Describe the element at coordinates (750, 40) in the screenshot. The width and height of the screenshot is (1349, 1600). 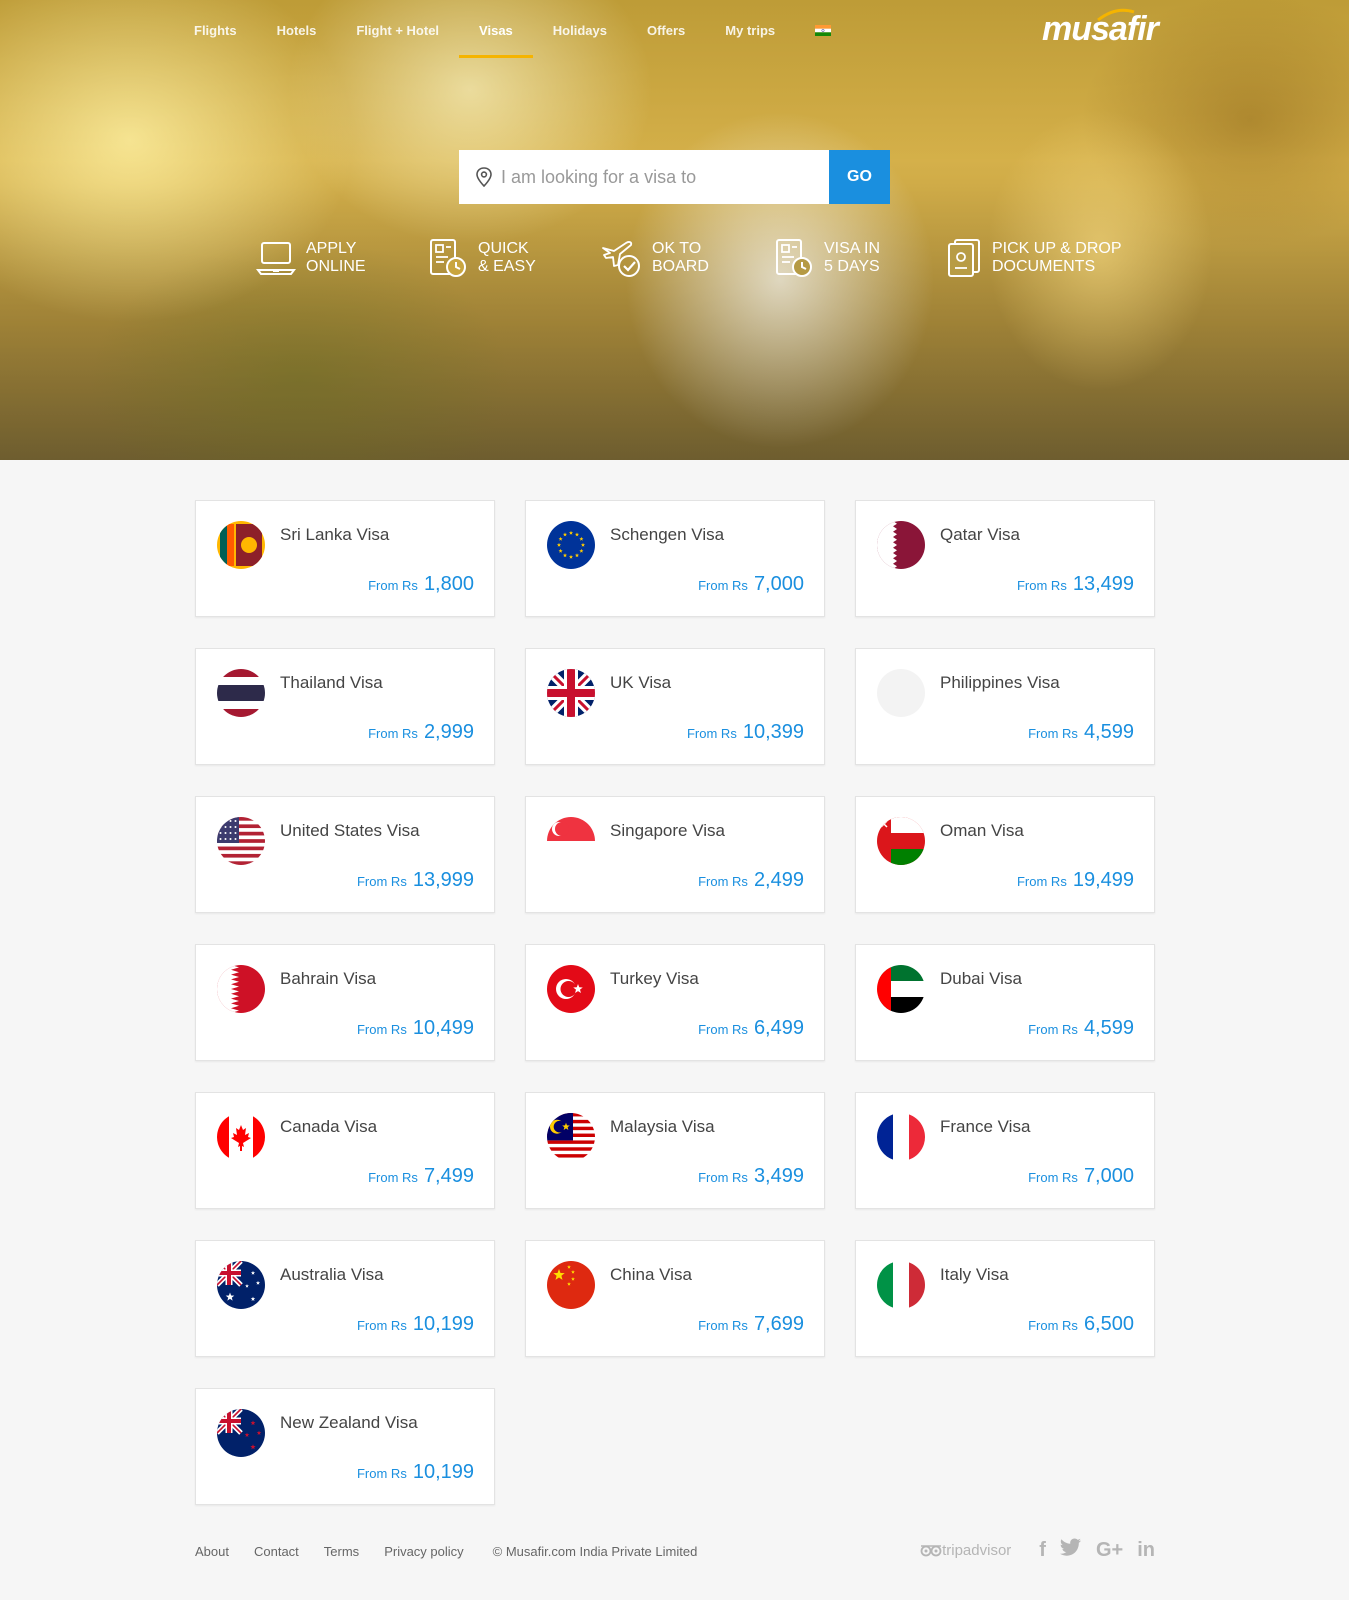
I see `nav-my-trips: My trips` at that location.